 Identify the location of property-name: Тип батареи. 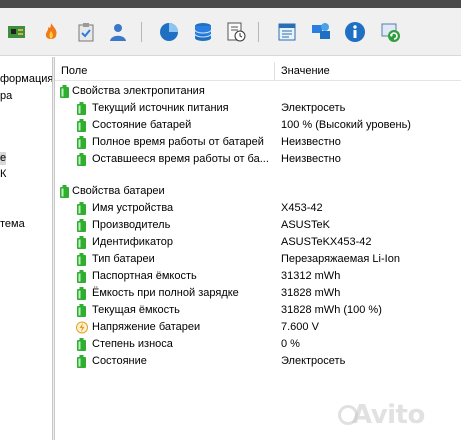
(123, 259).